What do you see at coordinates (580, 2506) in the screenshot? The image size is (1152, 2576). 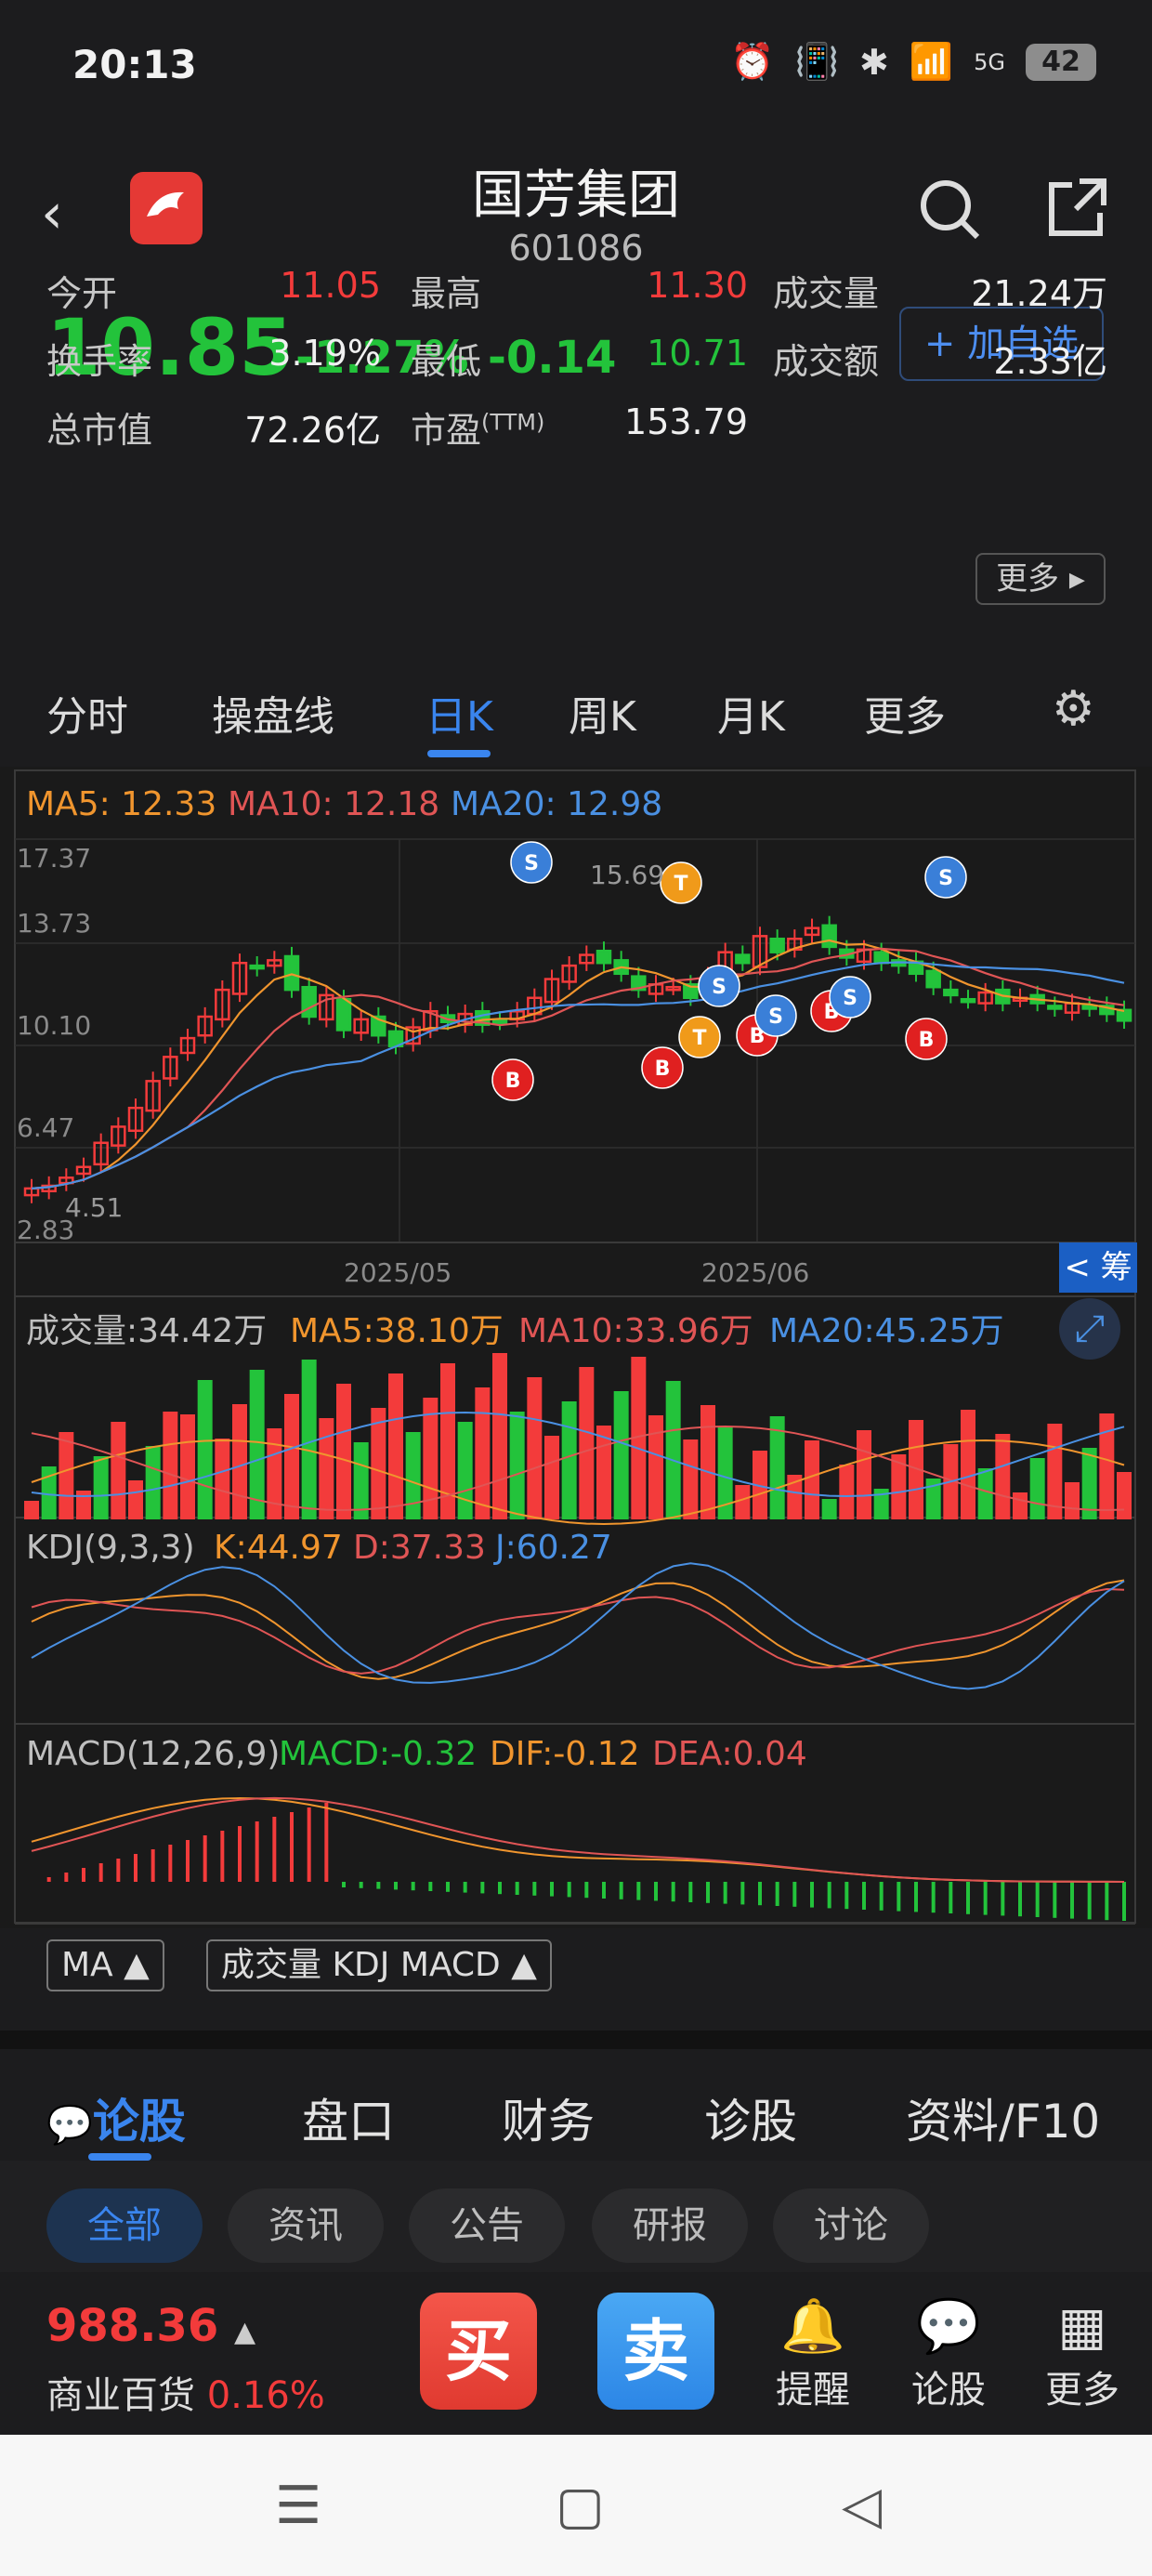 I see `home-nav-icon: ▢` at bounding box center [580, 2506].